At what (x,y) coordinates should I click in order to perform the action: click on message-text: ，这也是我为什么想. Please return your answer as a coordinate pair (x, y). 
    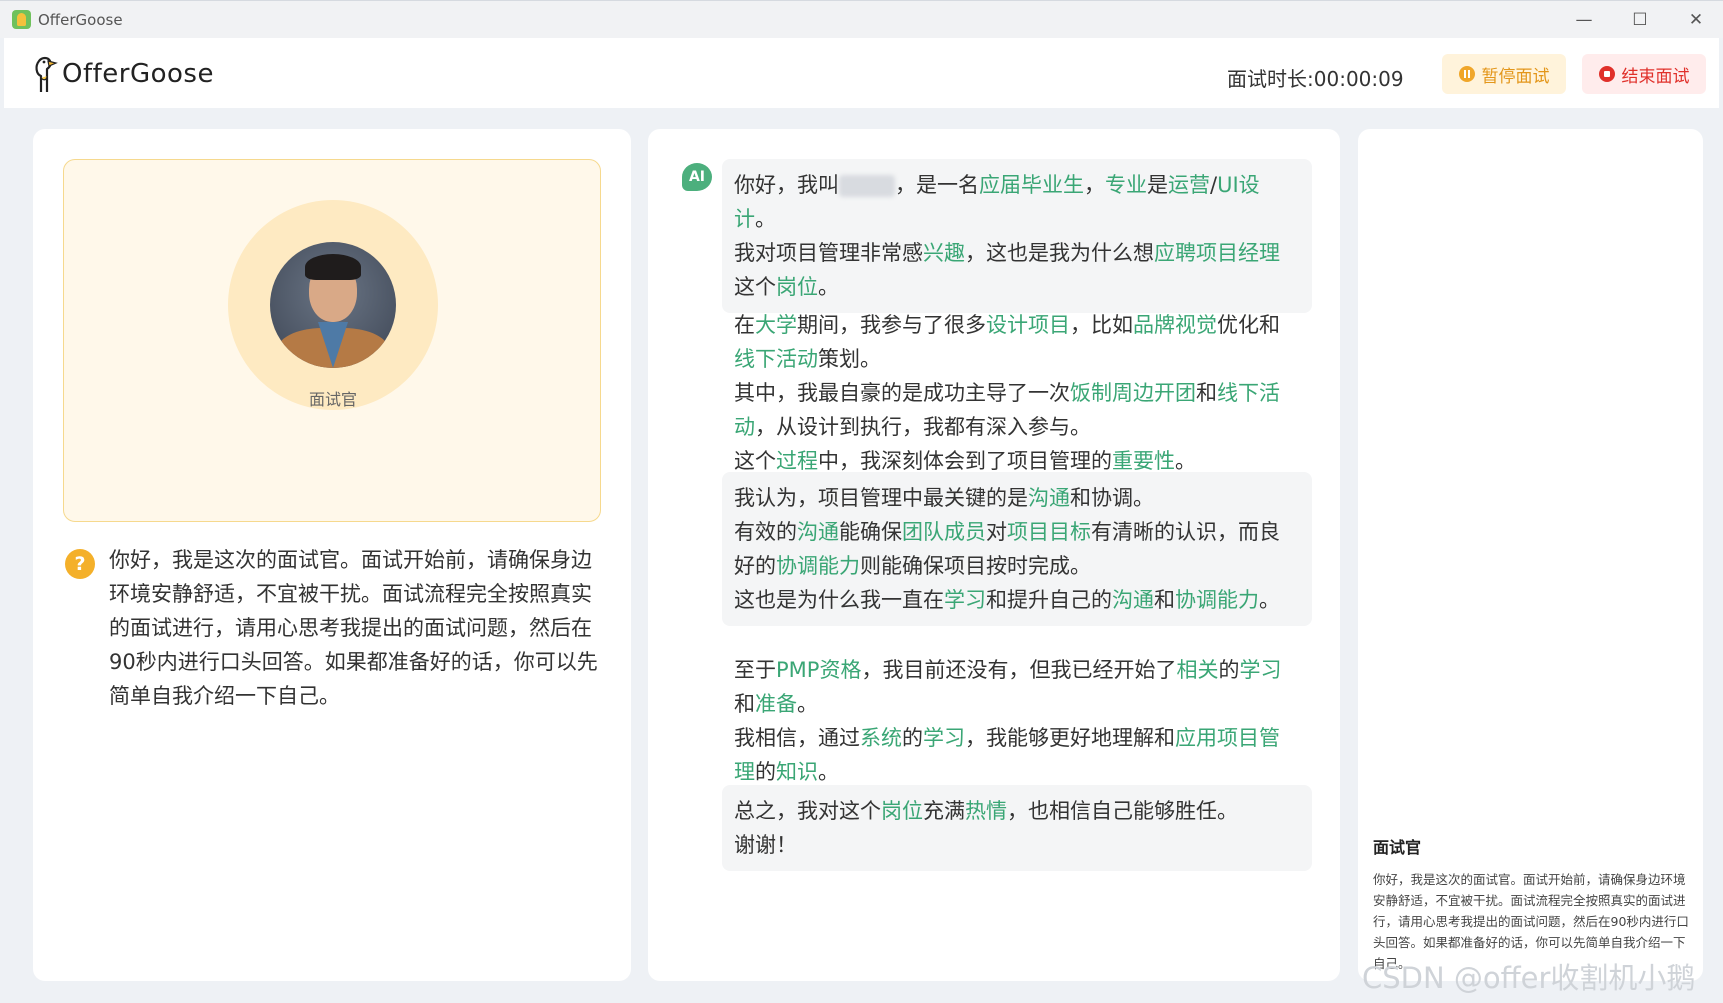
    Looking at the image, I should click on (1059, 253).